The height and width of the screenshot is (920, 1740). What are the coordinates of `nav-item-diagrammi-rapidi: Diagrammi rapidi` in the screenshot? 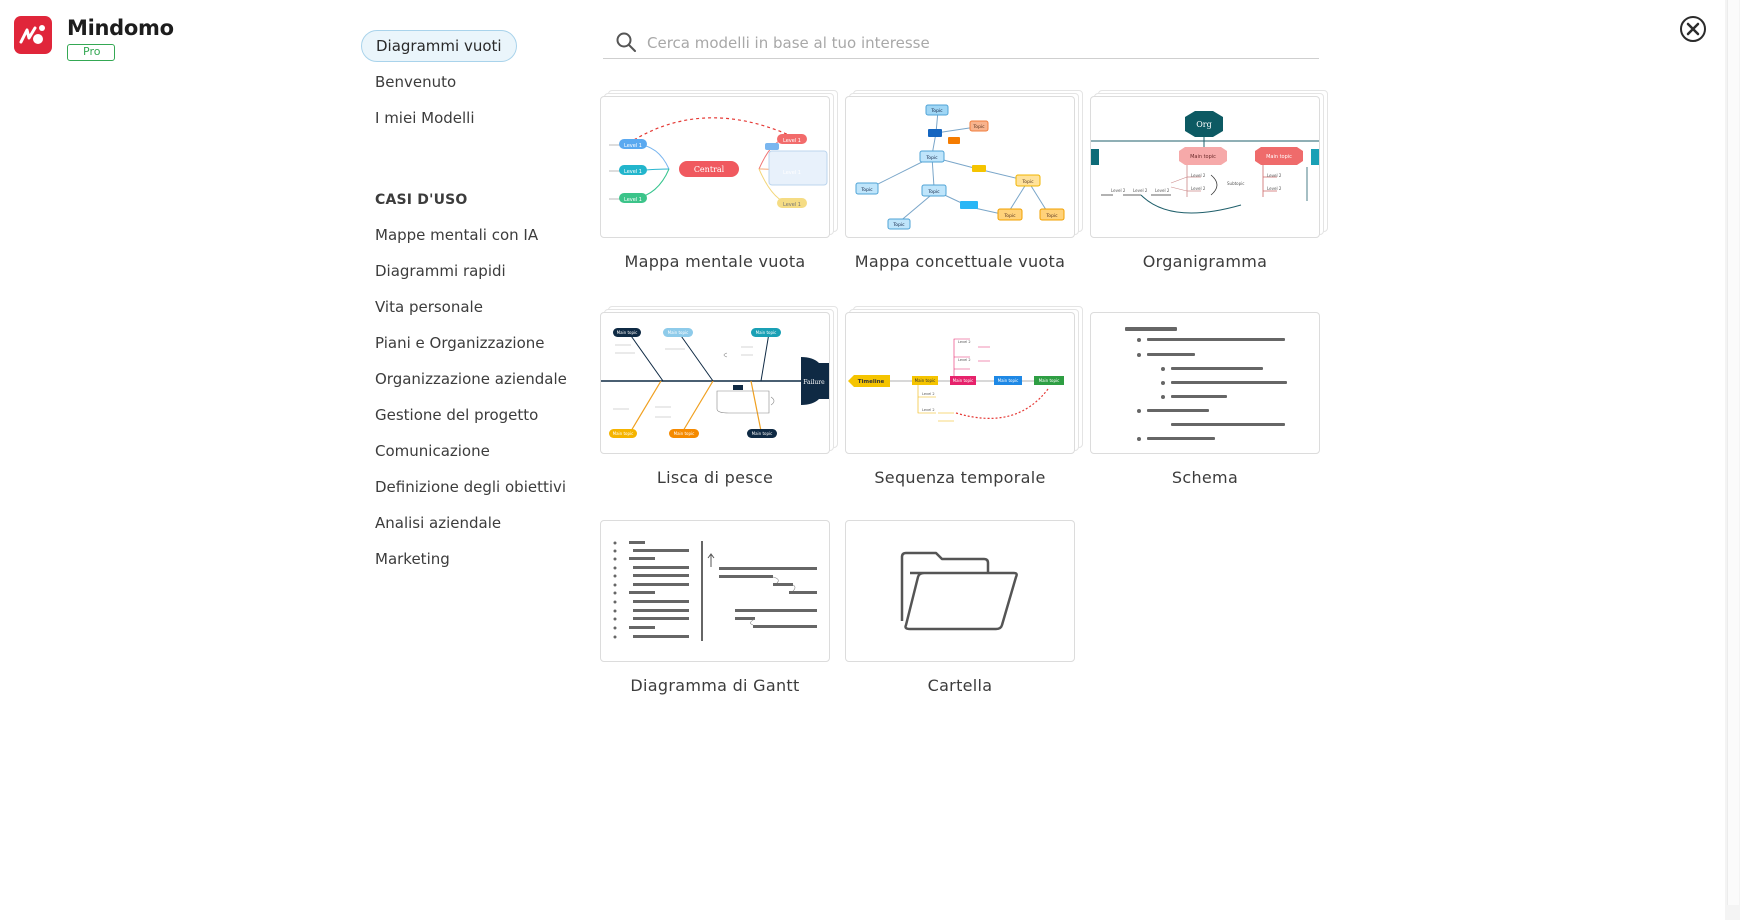 It's located at (440, 271).